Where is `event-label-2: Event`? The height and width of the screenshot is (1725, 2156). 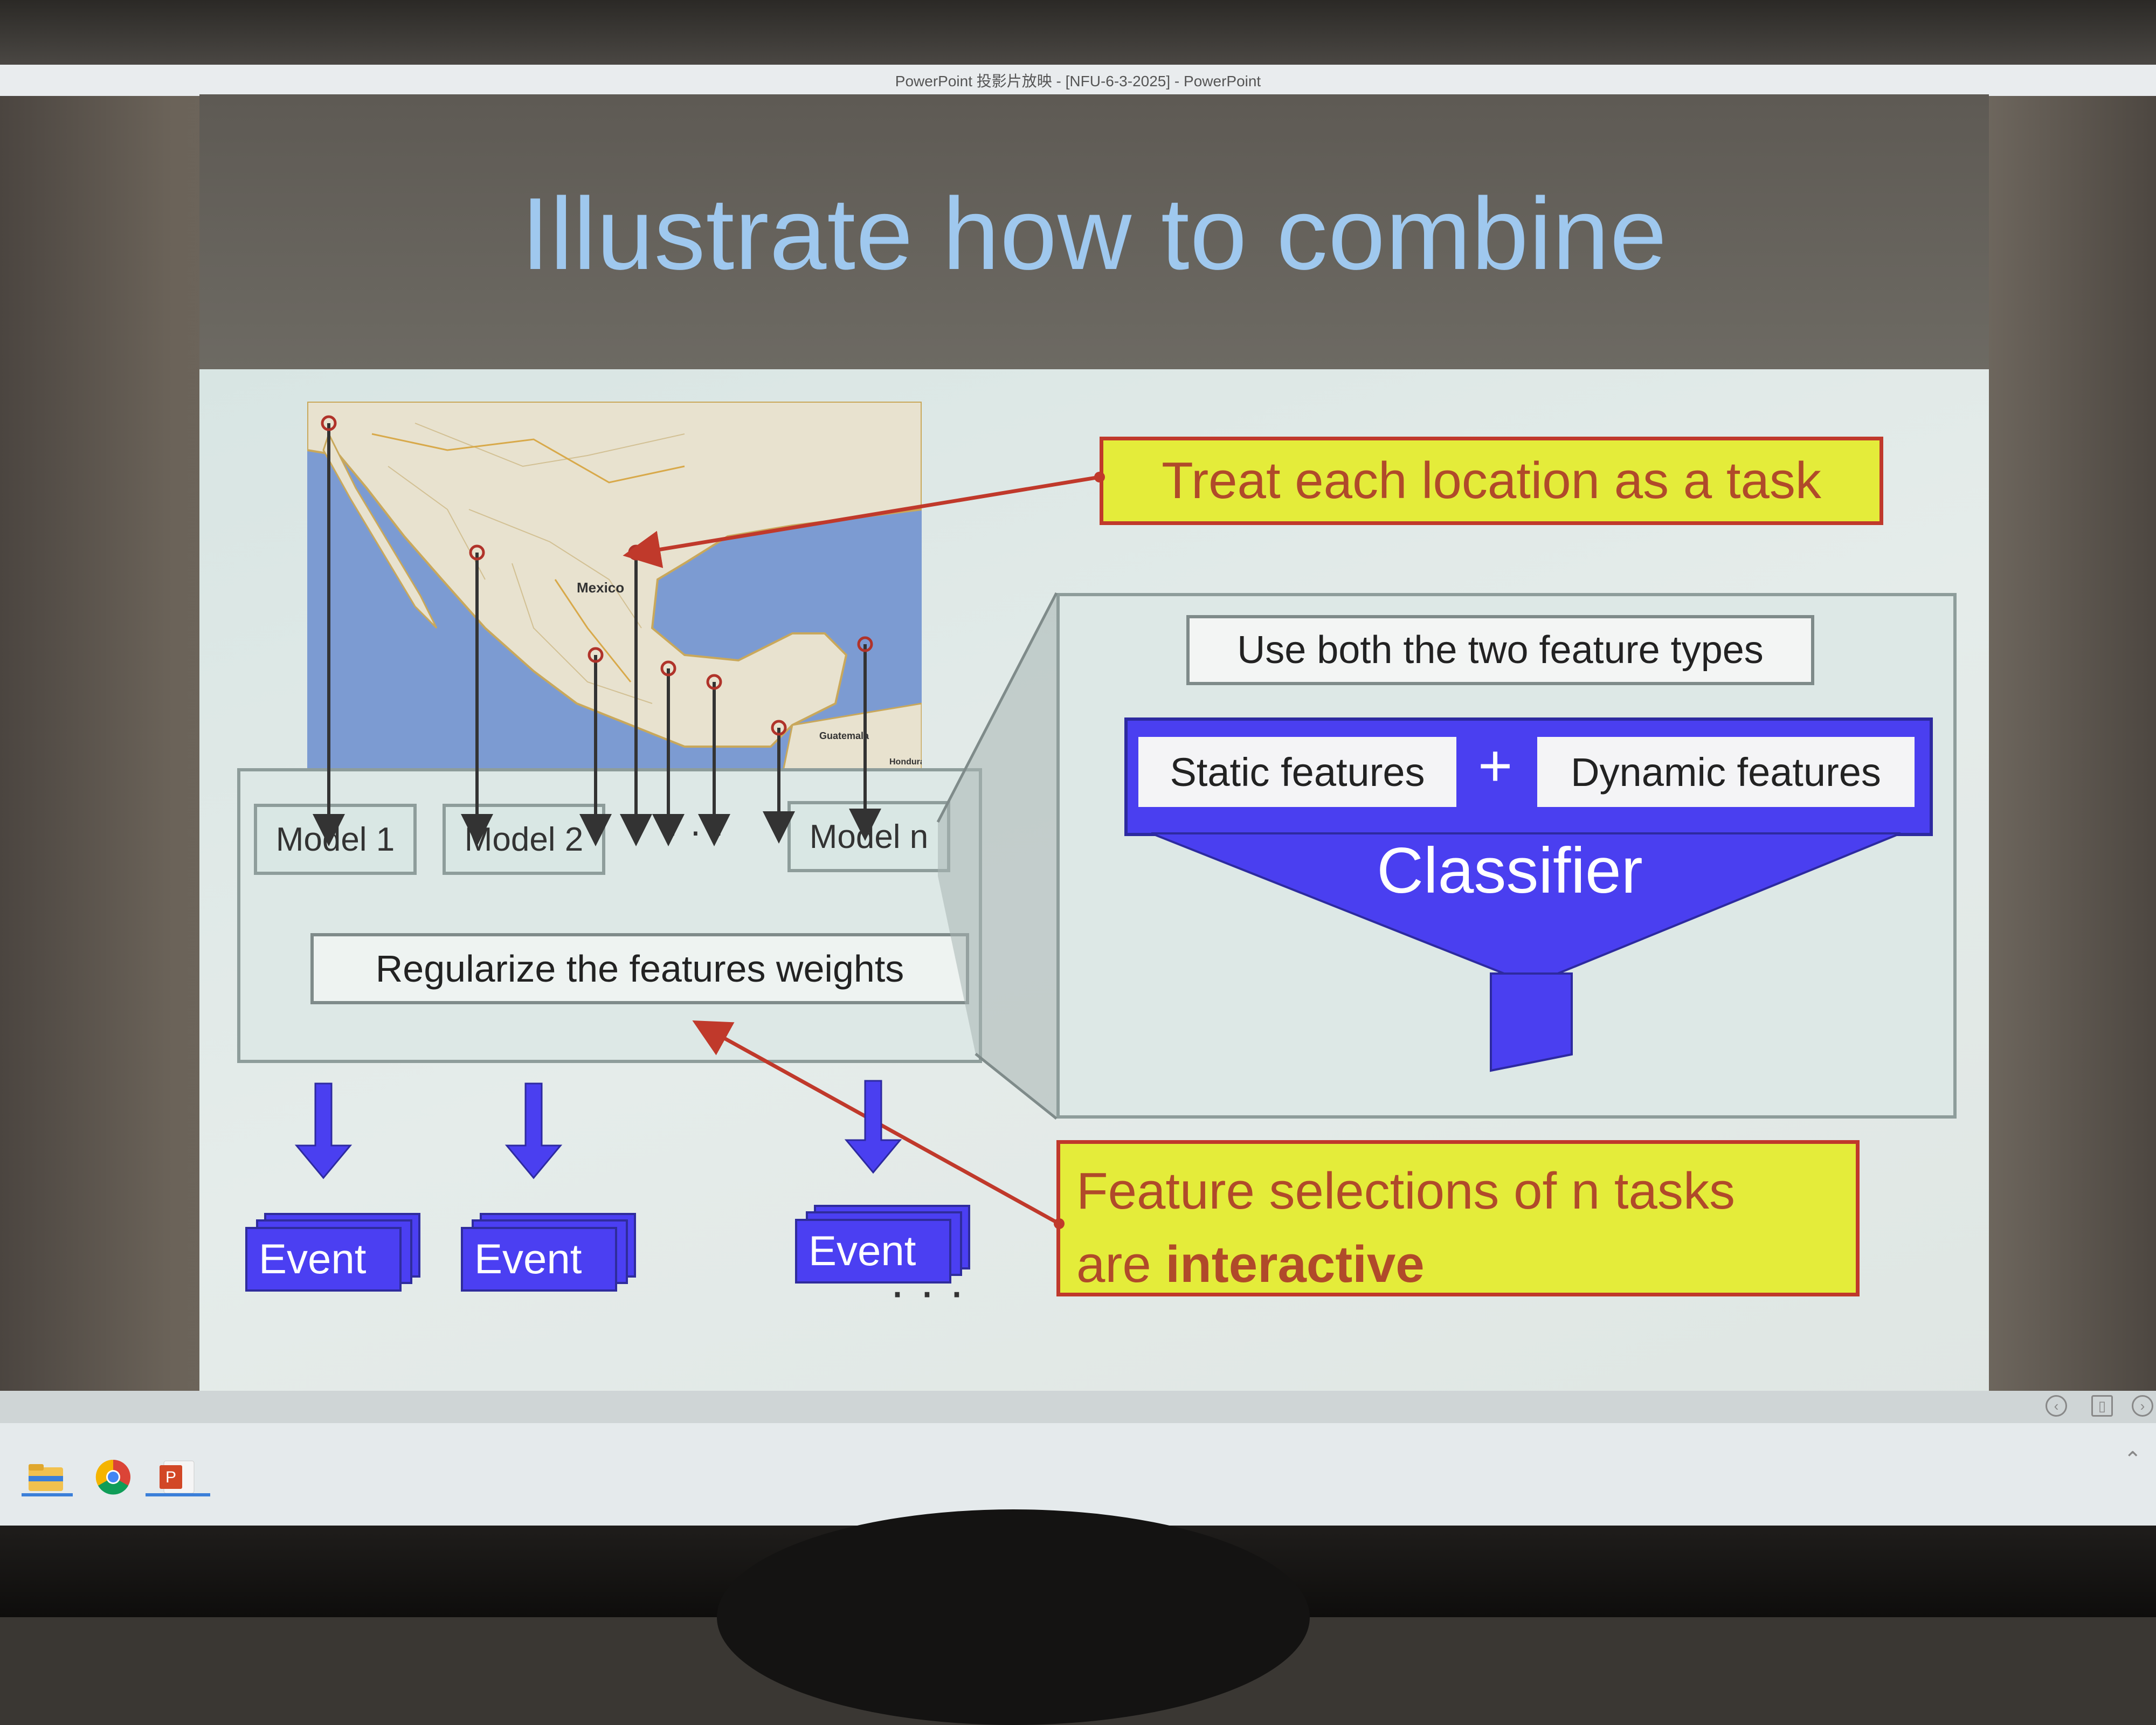
event-label-2: Event is located at coordinates (528, 1258).